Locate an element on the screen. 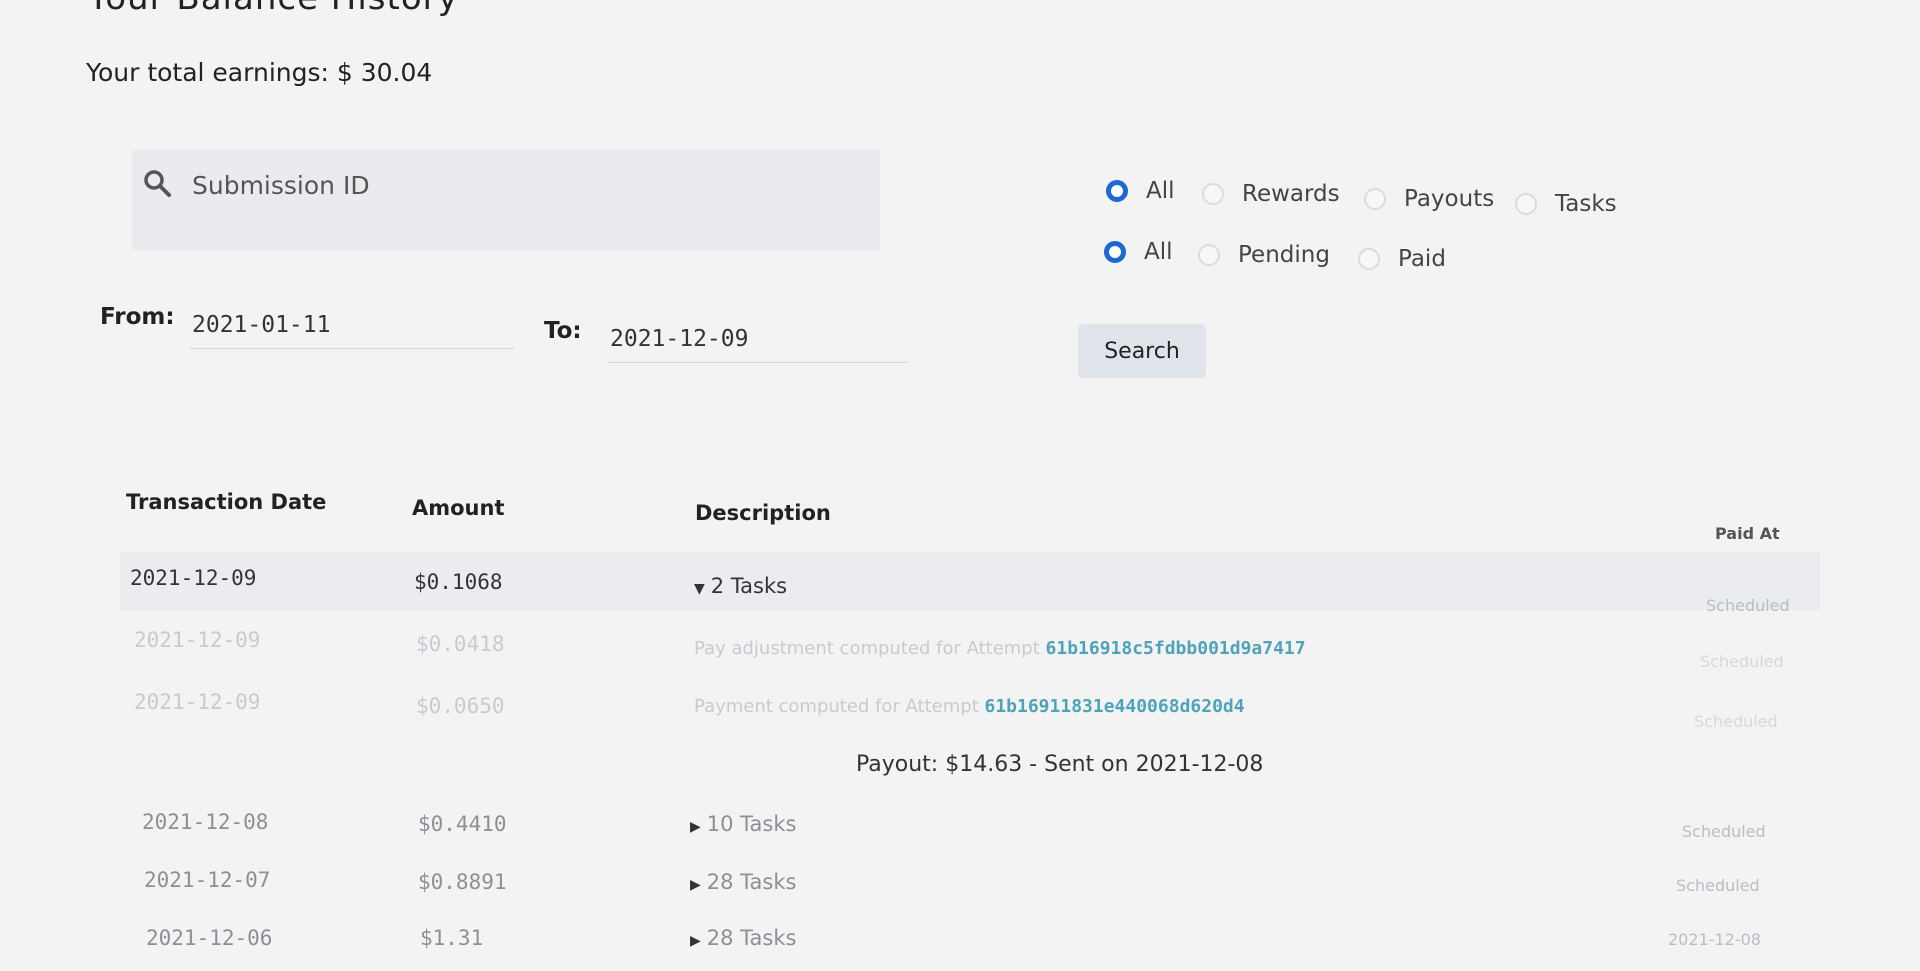 Image resolution: width=1920 pixels, height=971 pixels. row-date: 2021-12-06 is located at coordinates (209, 938).